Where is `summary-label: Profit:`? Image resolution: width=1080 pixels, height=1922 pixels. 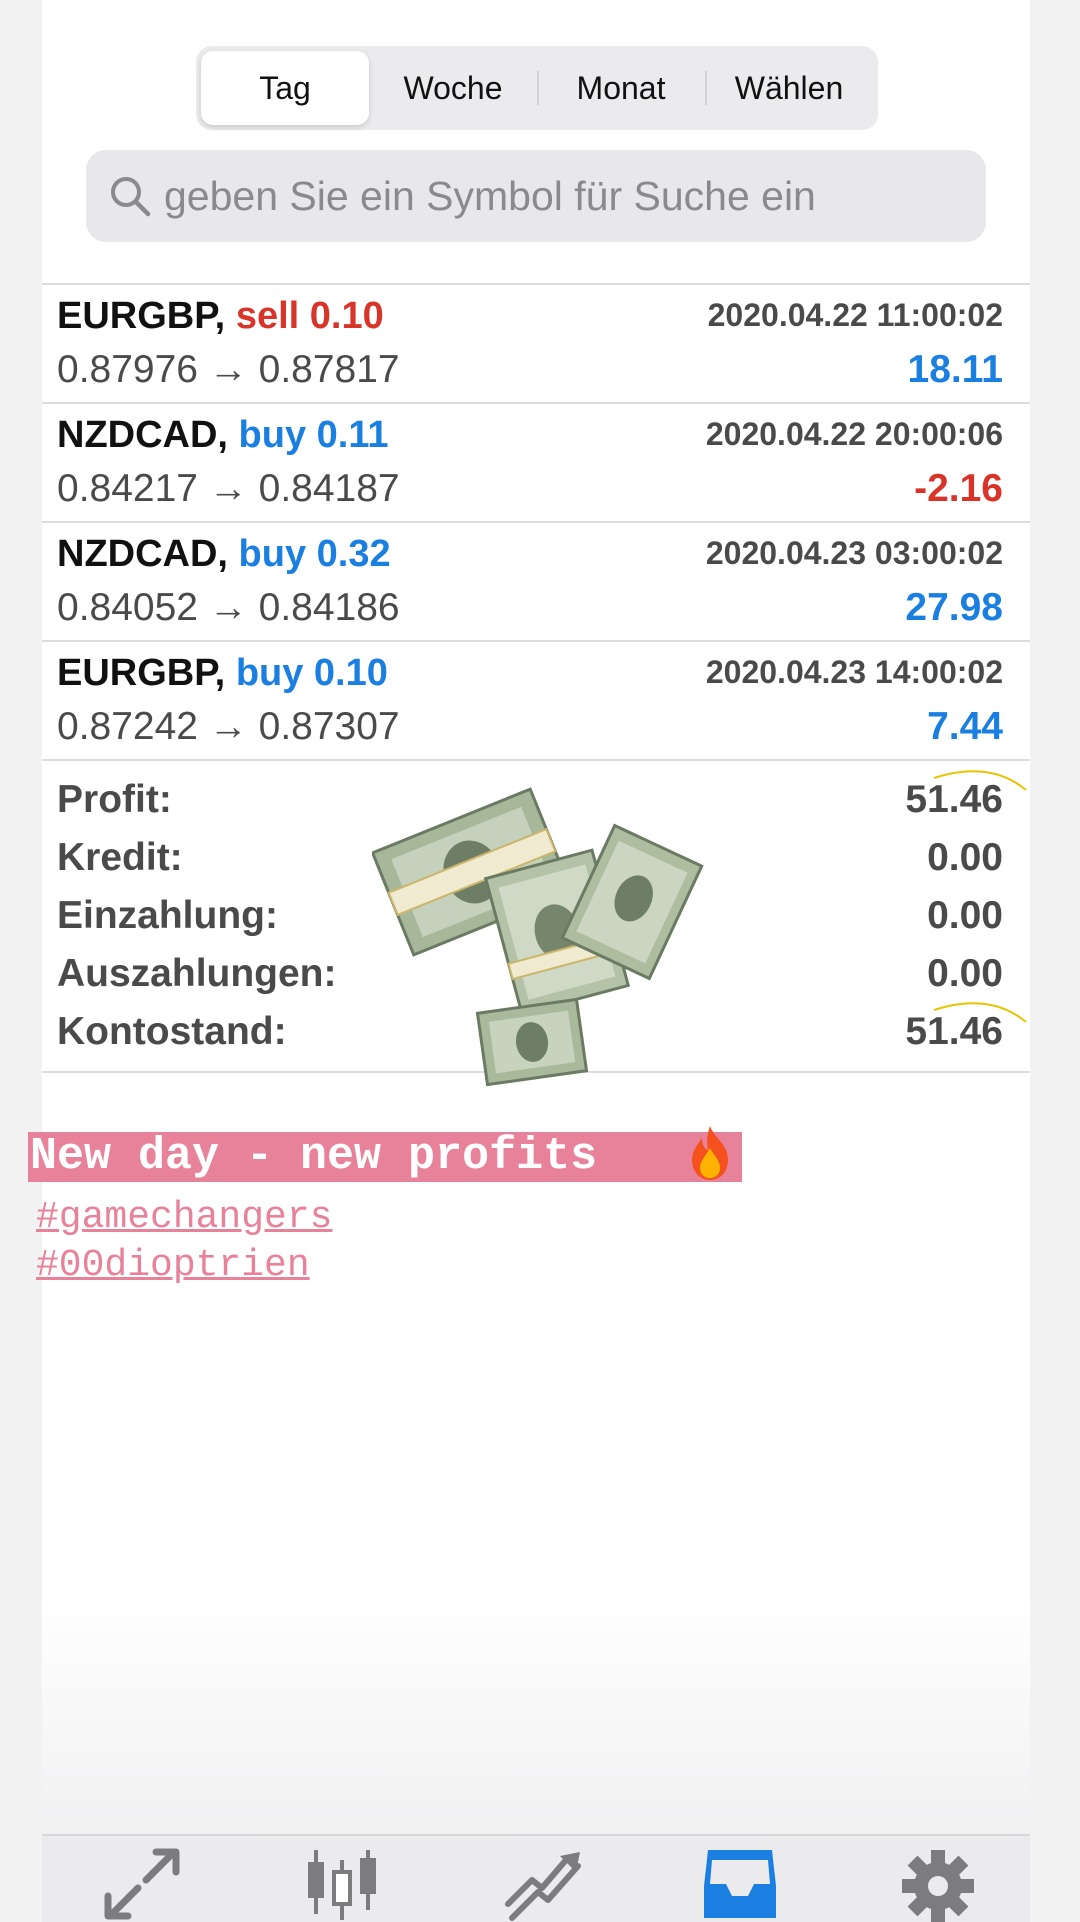
summary-label: Profit: is located at coordinates (114, 799).